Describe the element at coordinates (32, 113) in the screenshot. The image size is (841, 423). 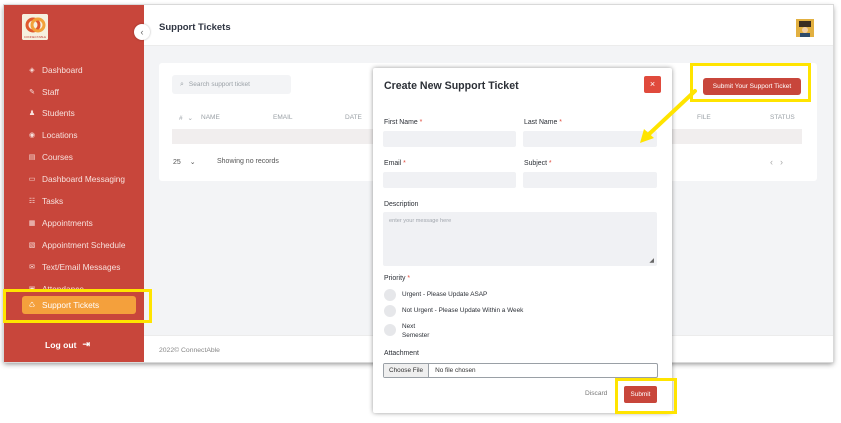
I see `students-icon: ♟` at that location.